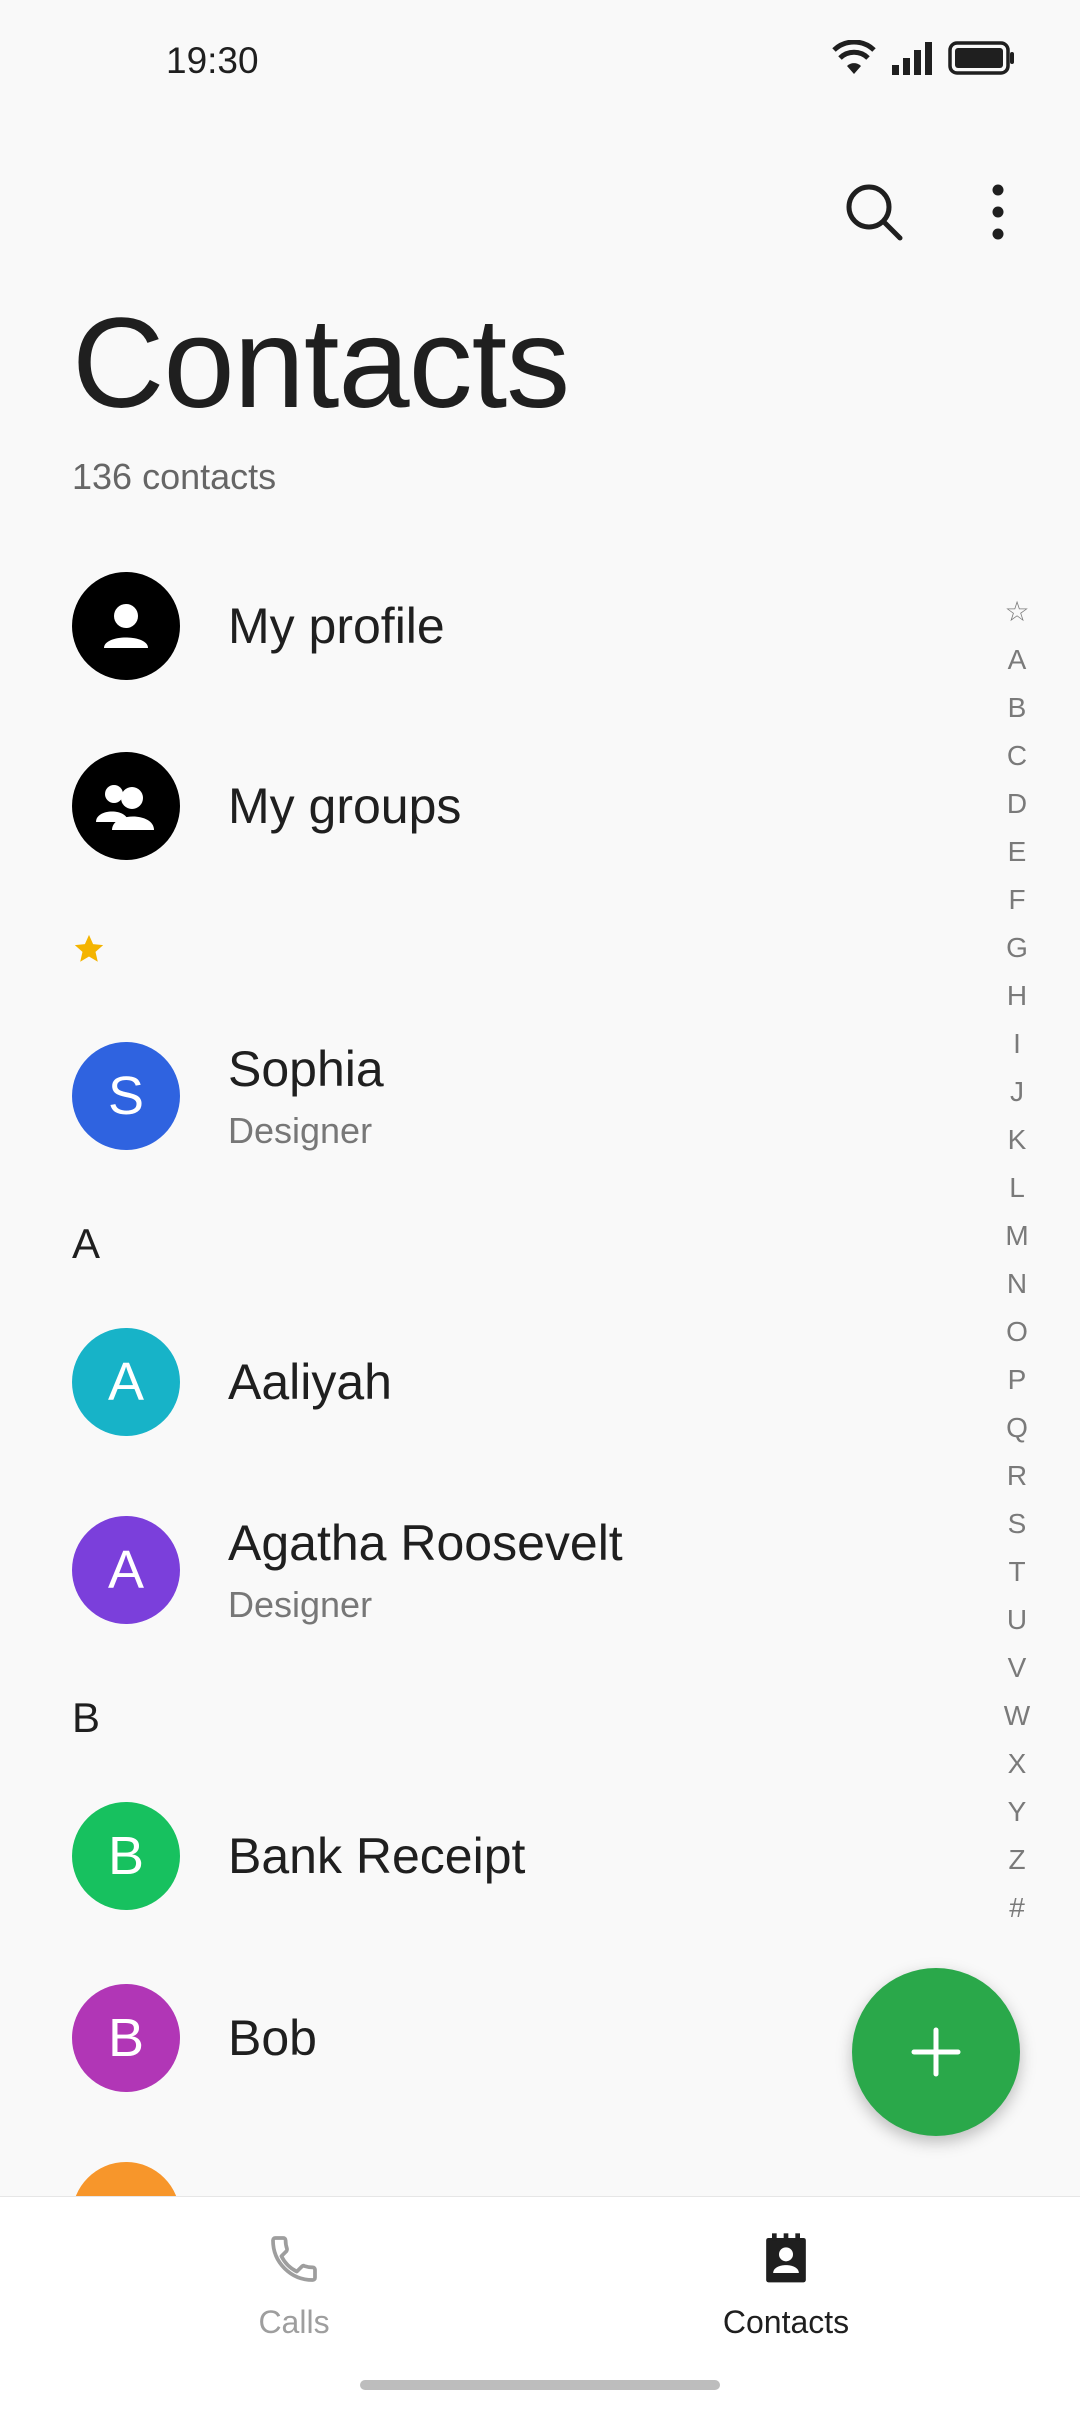 The width and height of the screenshot is (1080, 2412). I want to click on profile-icon, so click(126, 626).